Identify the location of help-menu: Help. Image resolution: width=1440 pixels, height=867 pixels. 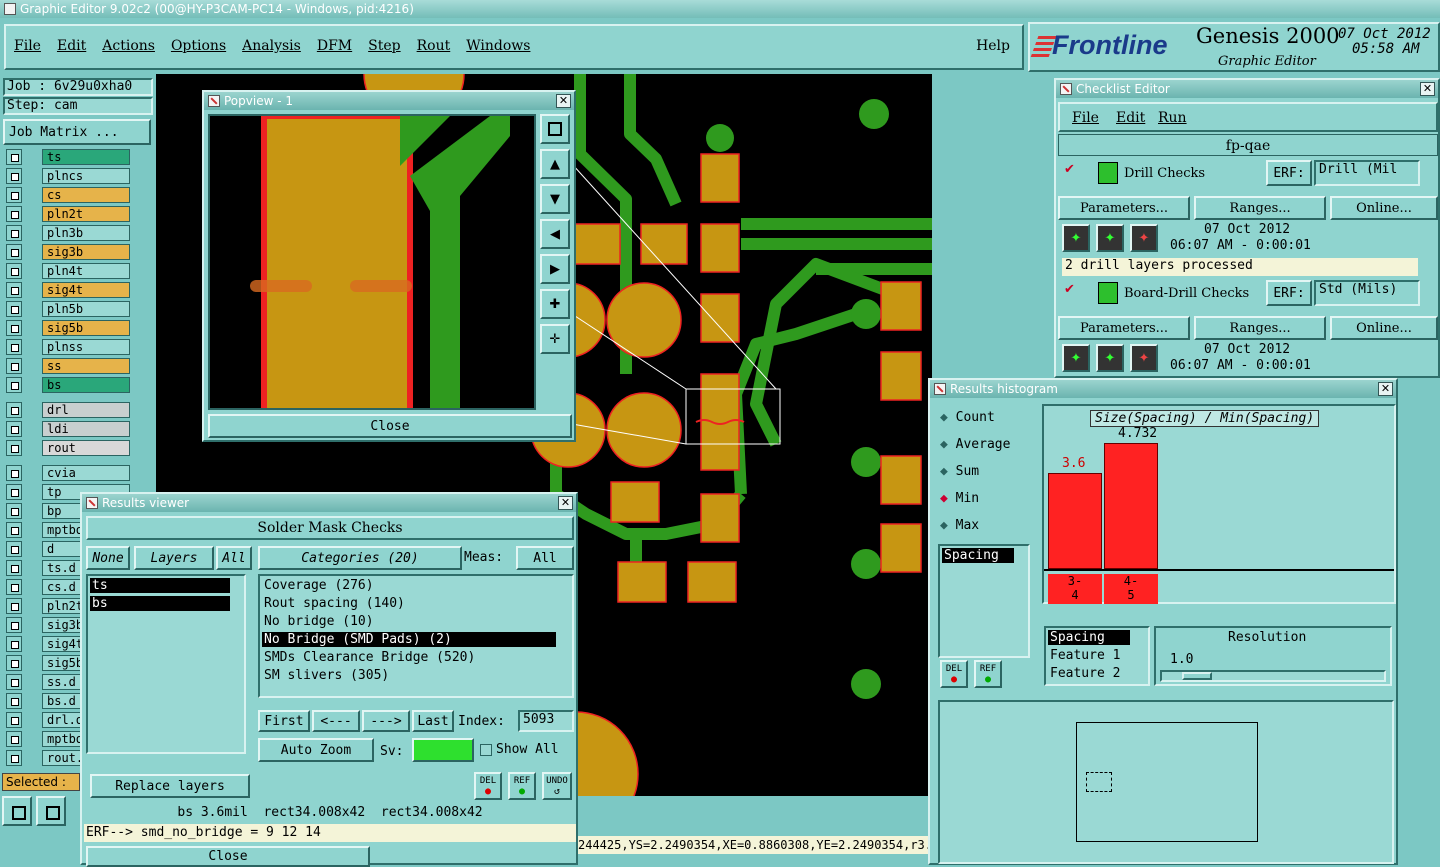
(993, 46).